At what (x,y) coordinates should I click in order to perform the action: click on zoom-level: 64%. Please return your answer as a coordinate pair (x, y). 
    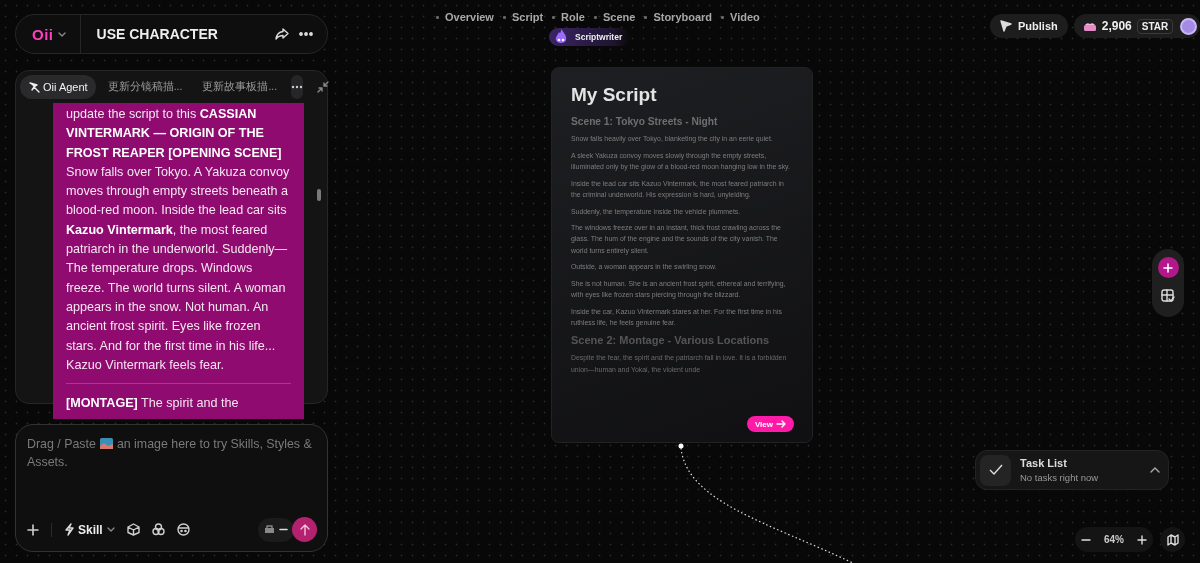
    Looking at the image, I should click on (1114, 539).